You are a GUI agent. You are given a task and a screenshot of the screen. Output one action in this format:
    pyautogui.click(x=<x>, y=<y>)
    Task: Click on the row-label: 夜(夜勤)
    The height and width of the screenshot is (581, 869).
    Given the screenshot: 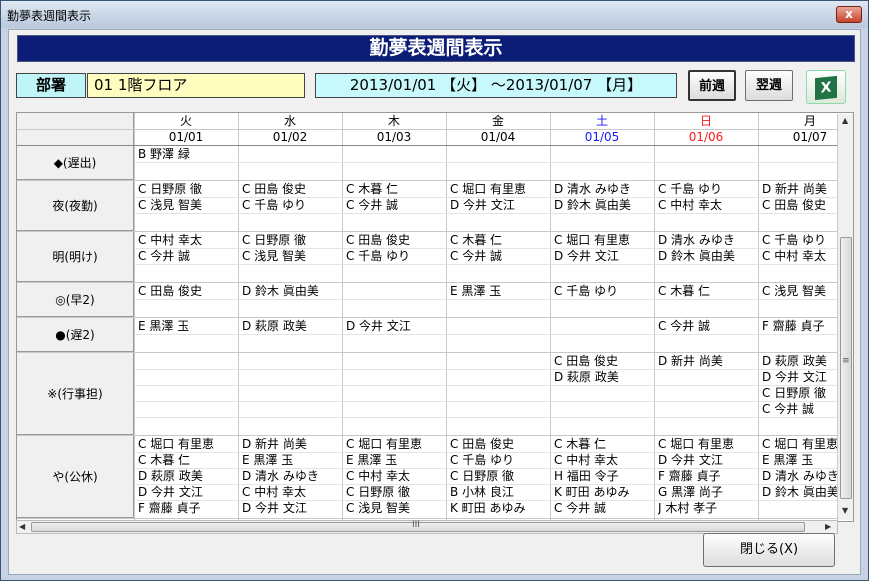 What is the action you would take?
    pyautogui.click(x=75, y=206)
    